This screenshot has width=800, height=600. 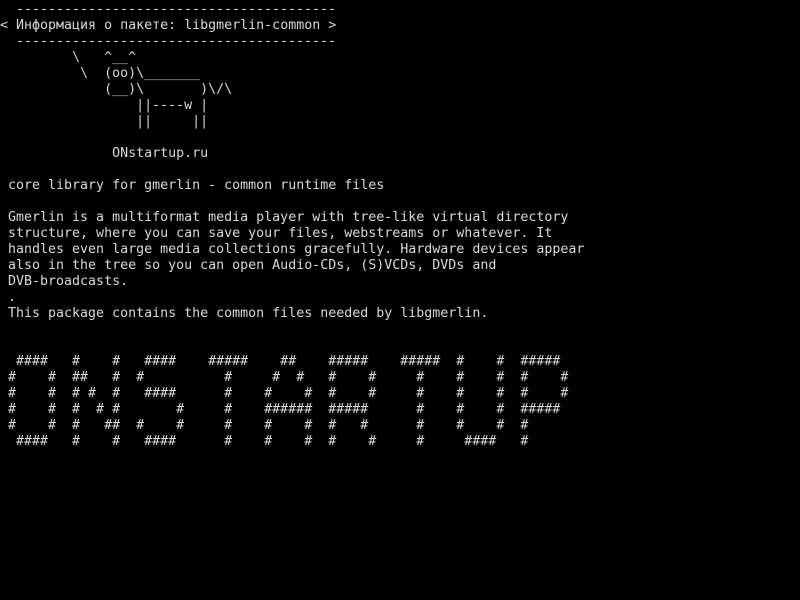 What do you see at coordinates (108, 153) in the screenshot?
I see `site-name: ONstartup.ru` at bounding box center [108, 153].